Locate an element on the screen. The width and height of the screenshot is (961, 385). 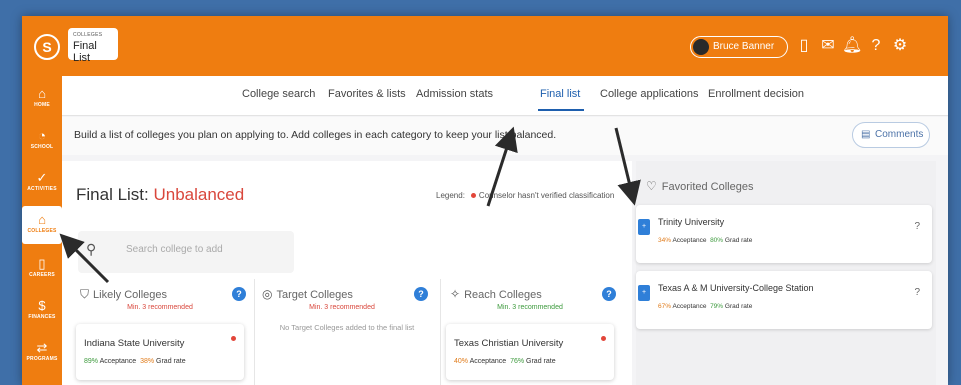
arrow-to-colleges is located at coordinates (84, 258).